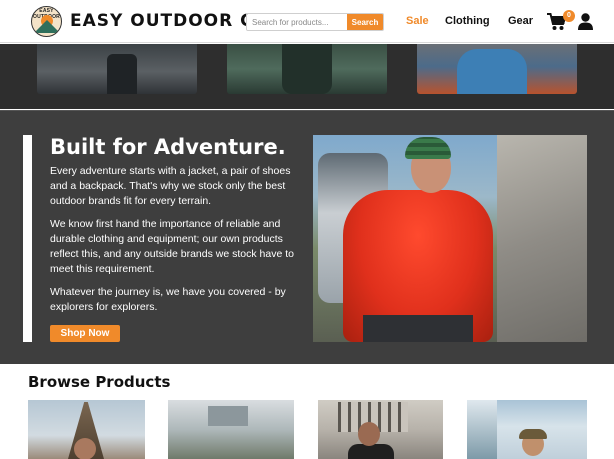 The width and height of the screenshot is (614, 459). Describe the element at coordinates (297, 22) in the screenshot. I see `search-input` at that location.